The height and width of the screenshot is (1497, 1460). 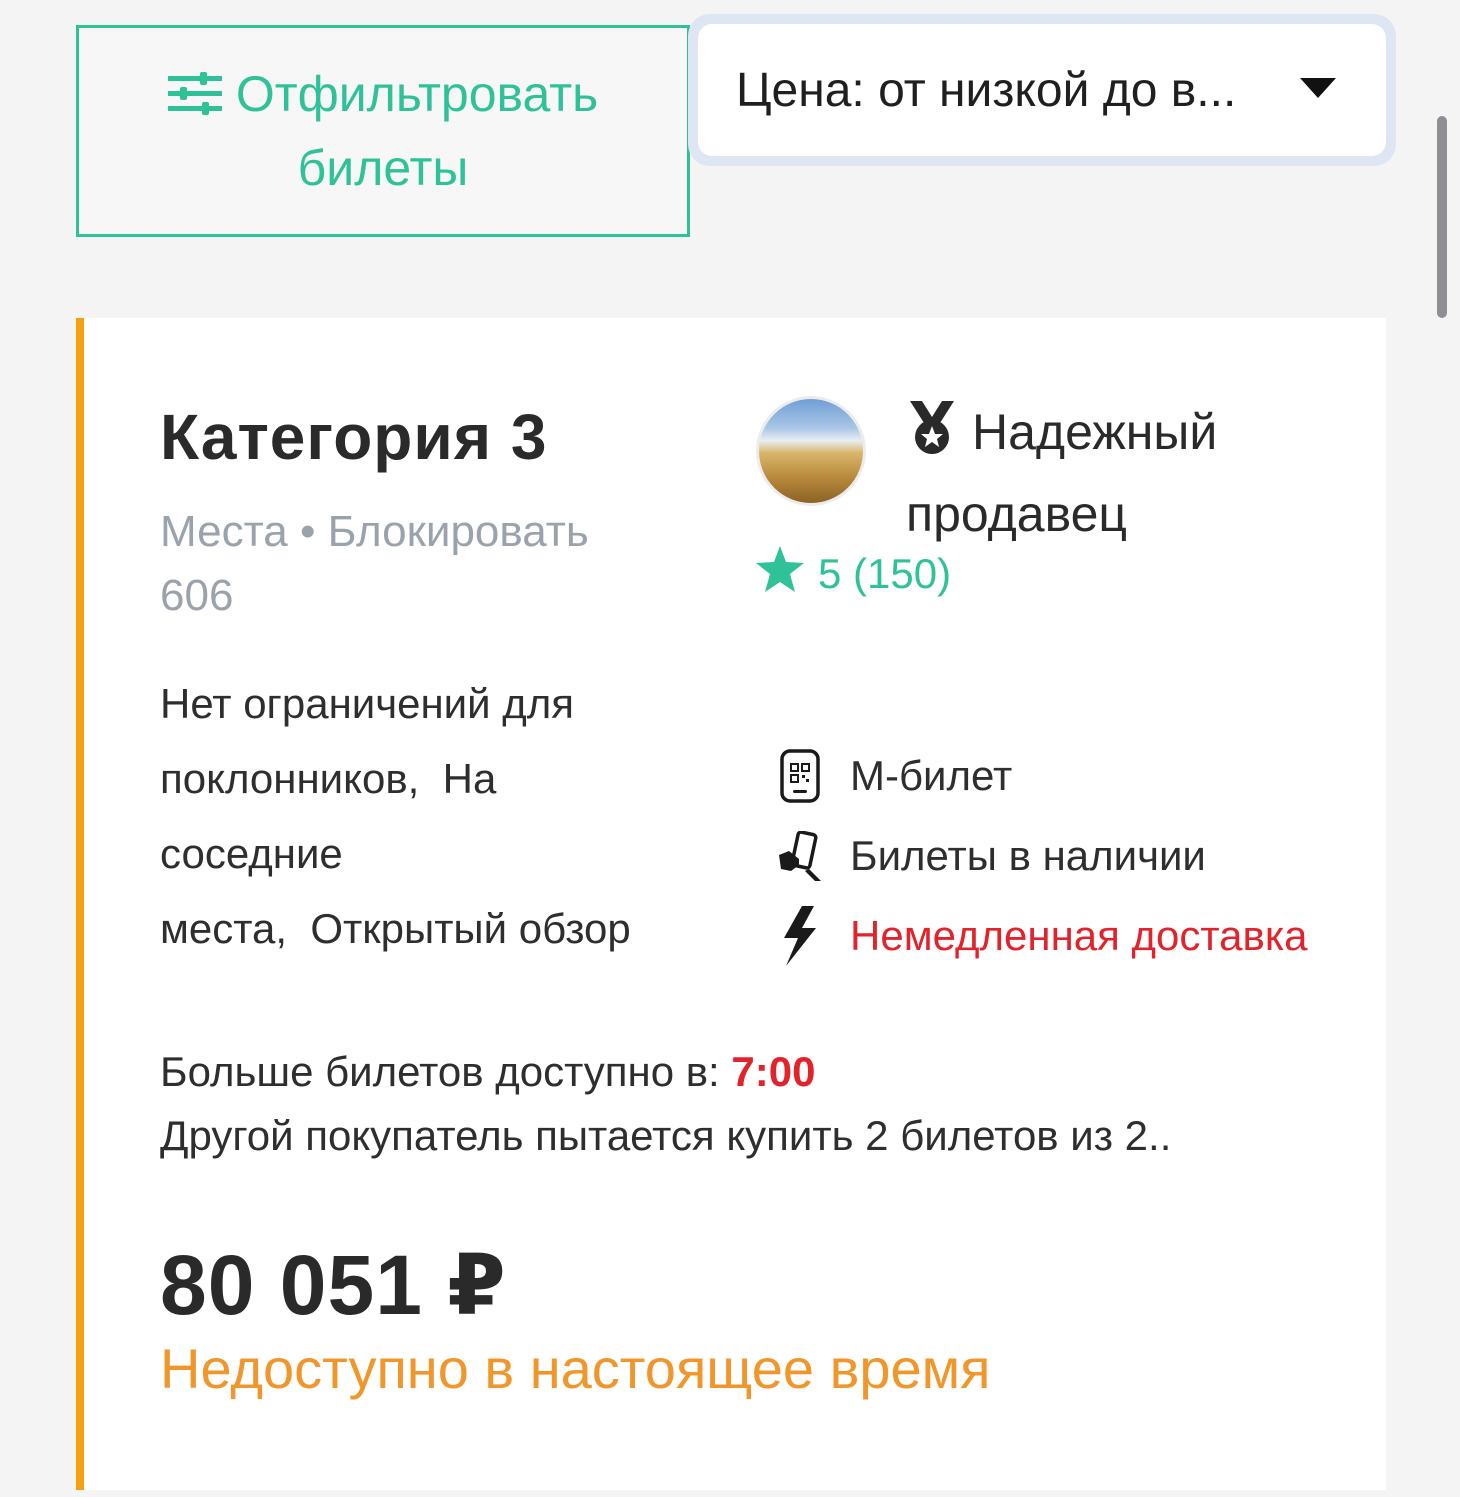 I want to click on trusted-seller-badge: Надежный продавец, so click(x=1106, y=473).